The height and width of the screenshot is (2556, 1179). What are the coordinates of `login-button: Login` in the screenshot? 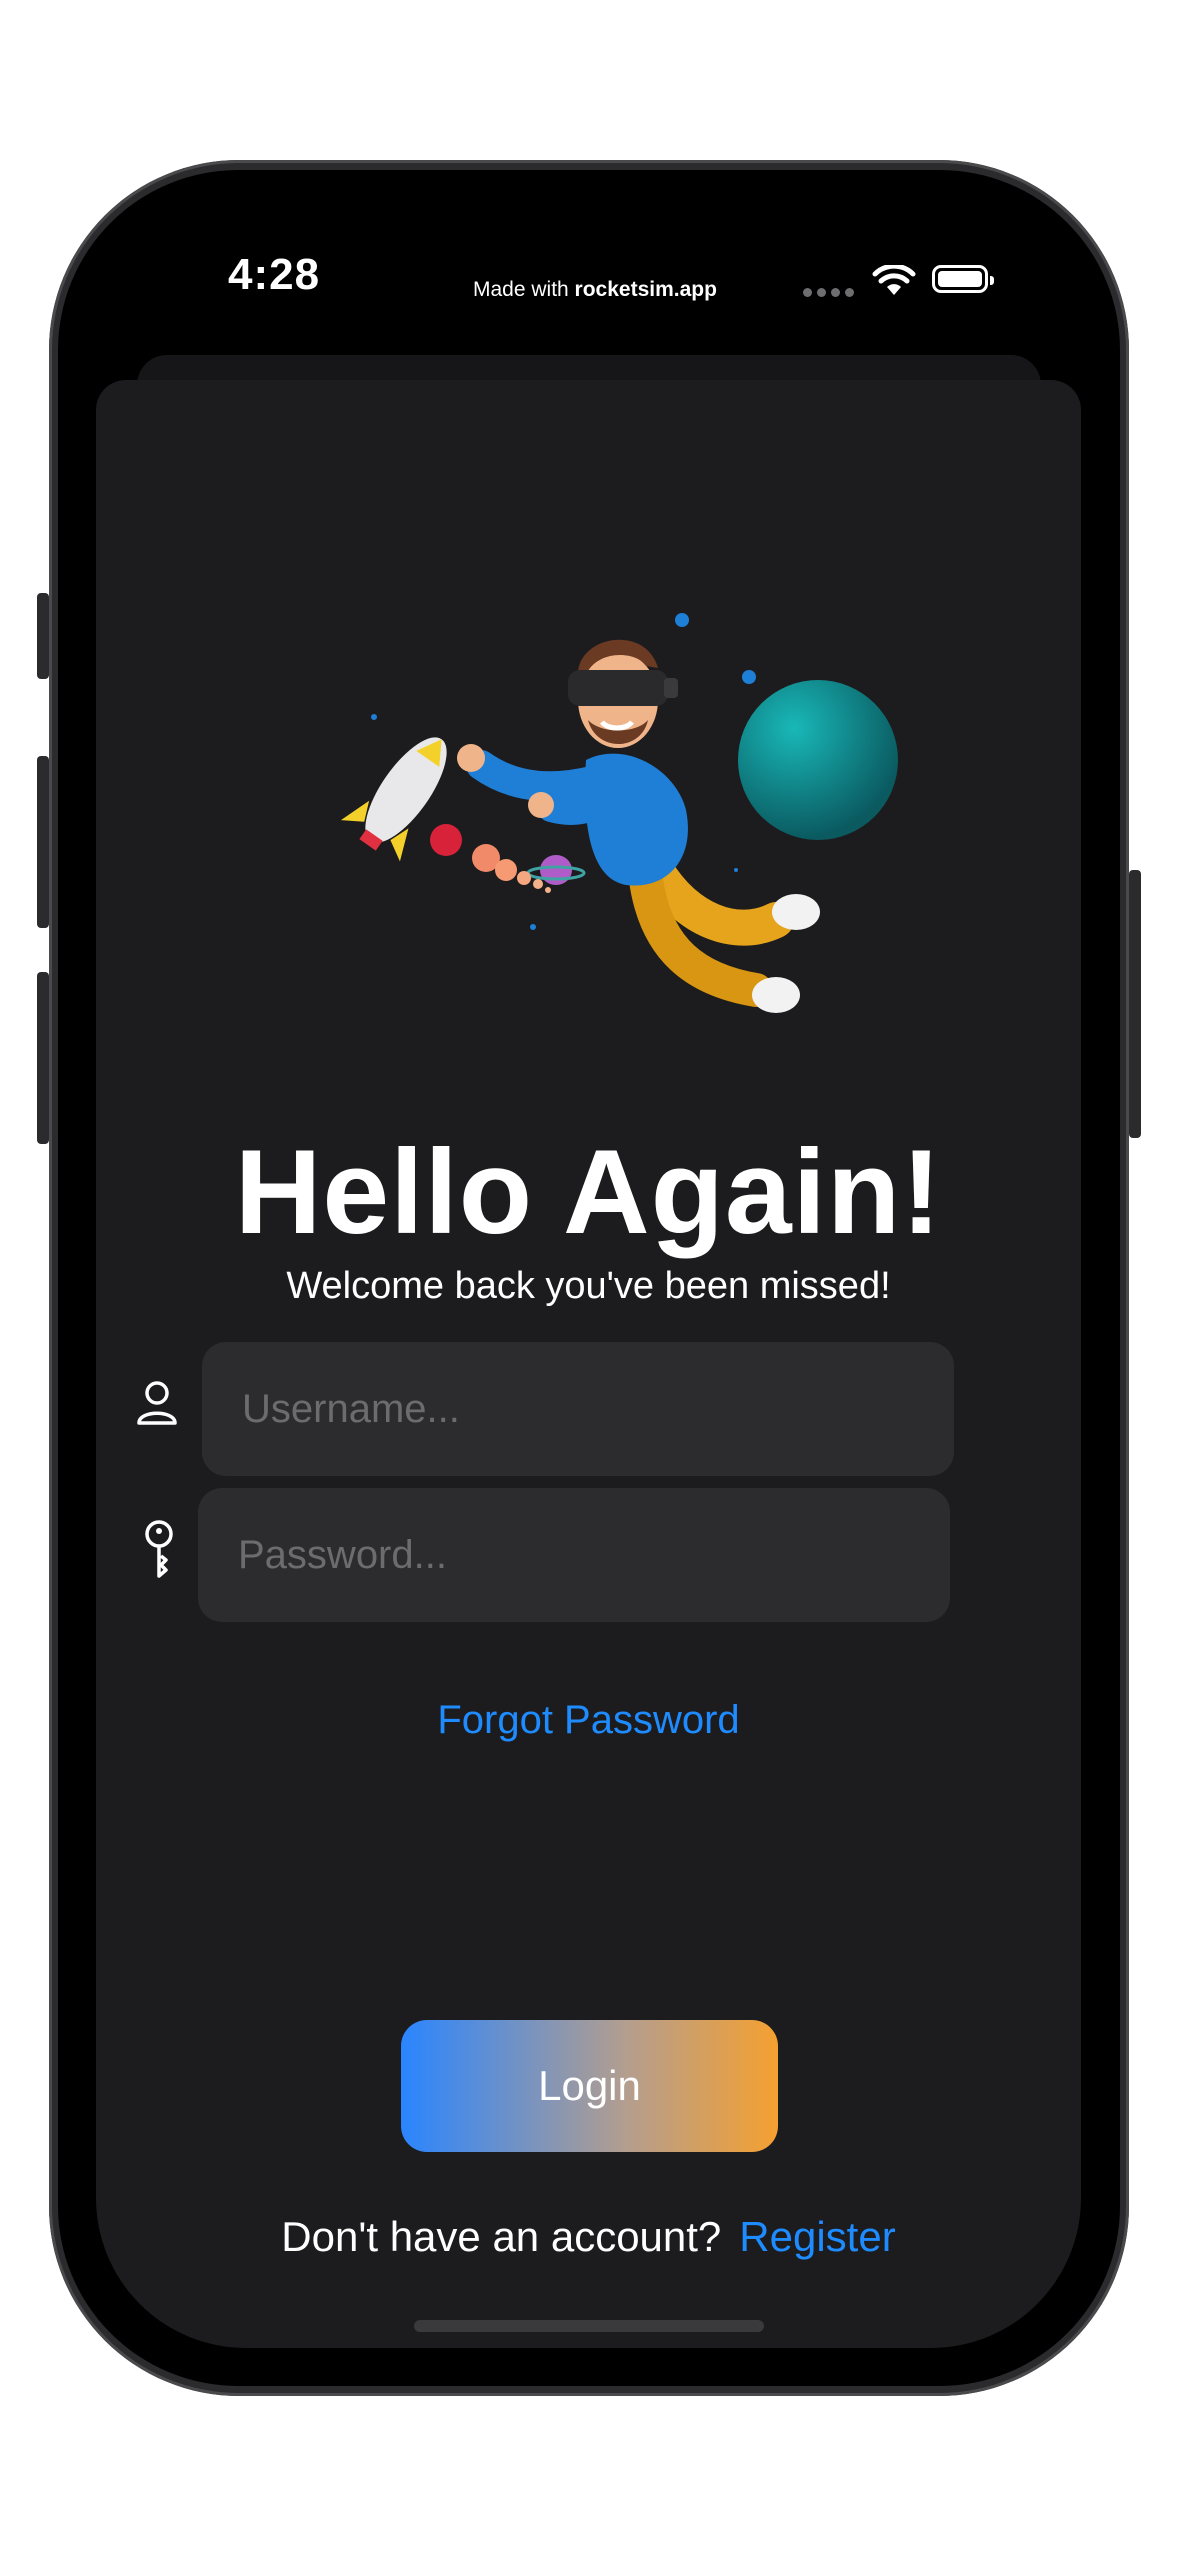 It's located at (589, 2086).